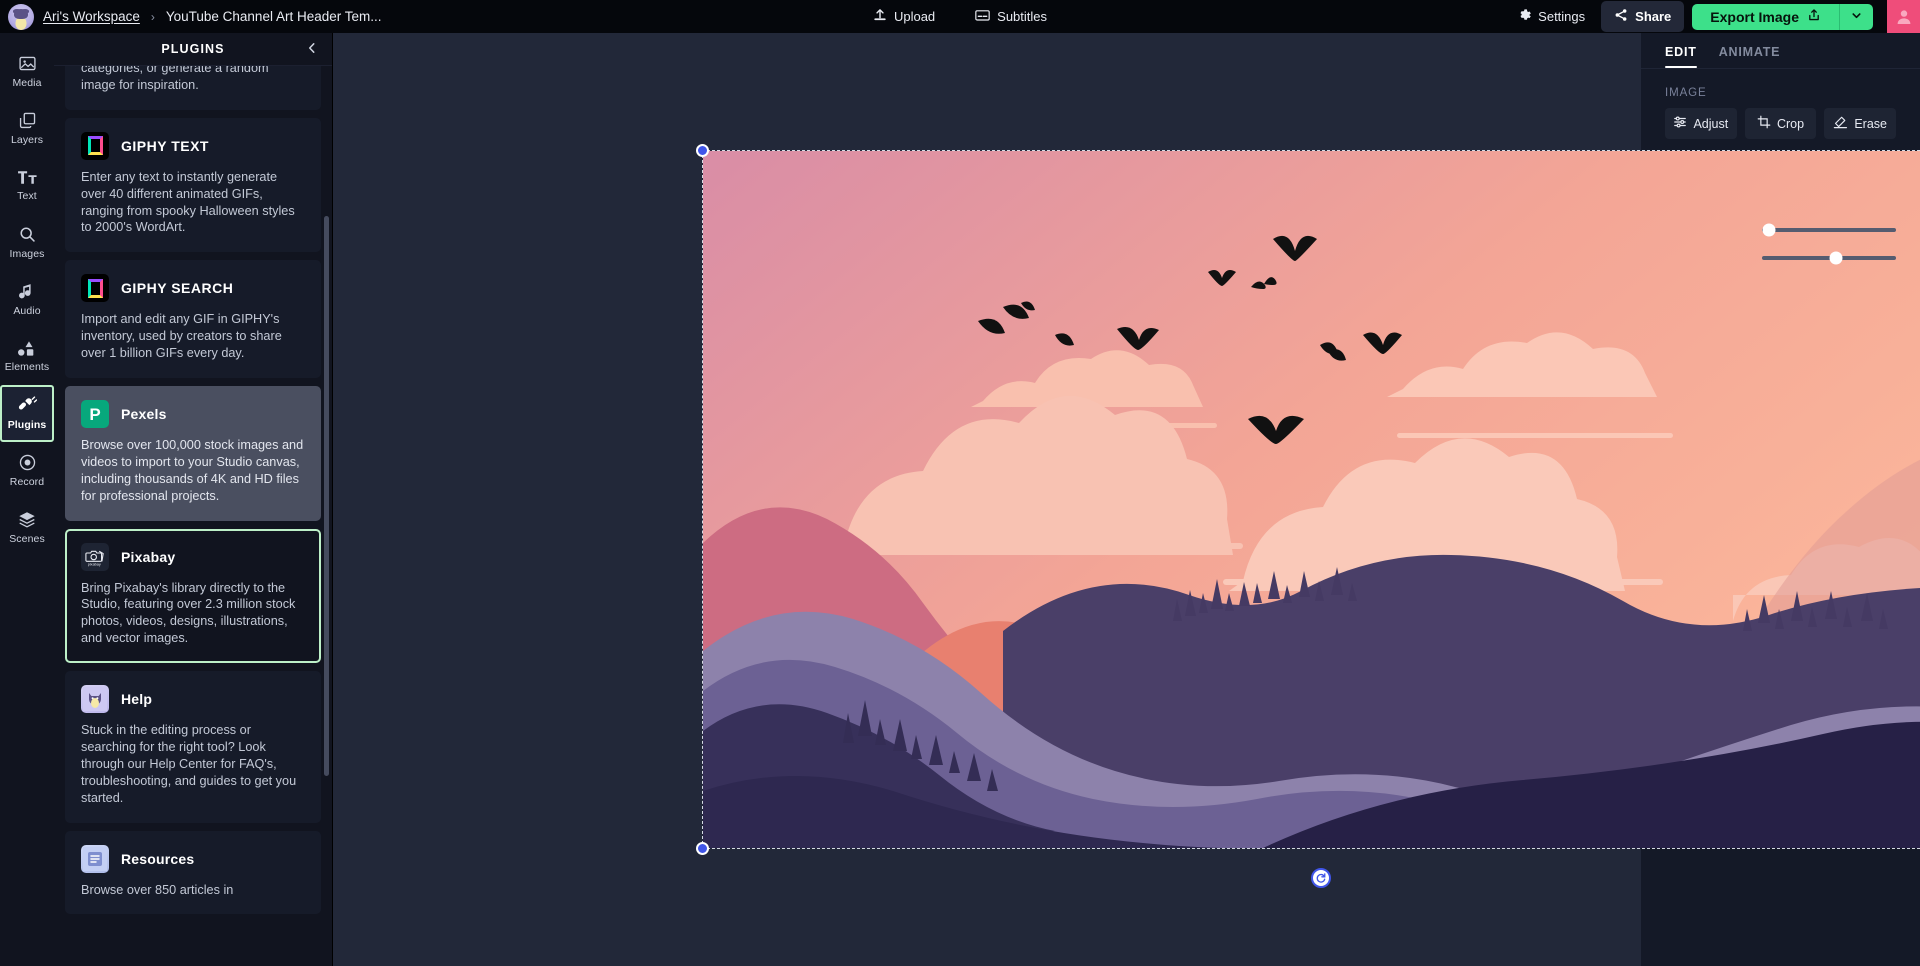  What do you see at coordinates (1860, 123) in the screenshot?
I see `erase-button: Erase` at bounding box center [1860, 123].